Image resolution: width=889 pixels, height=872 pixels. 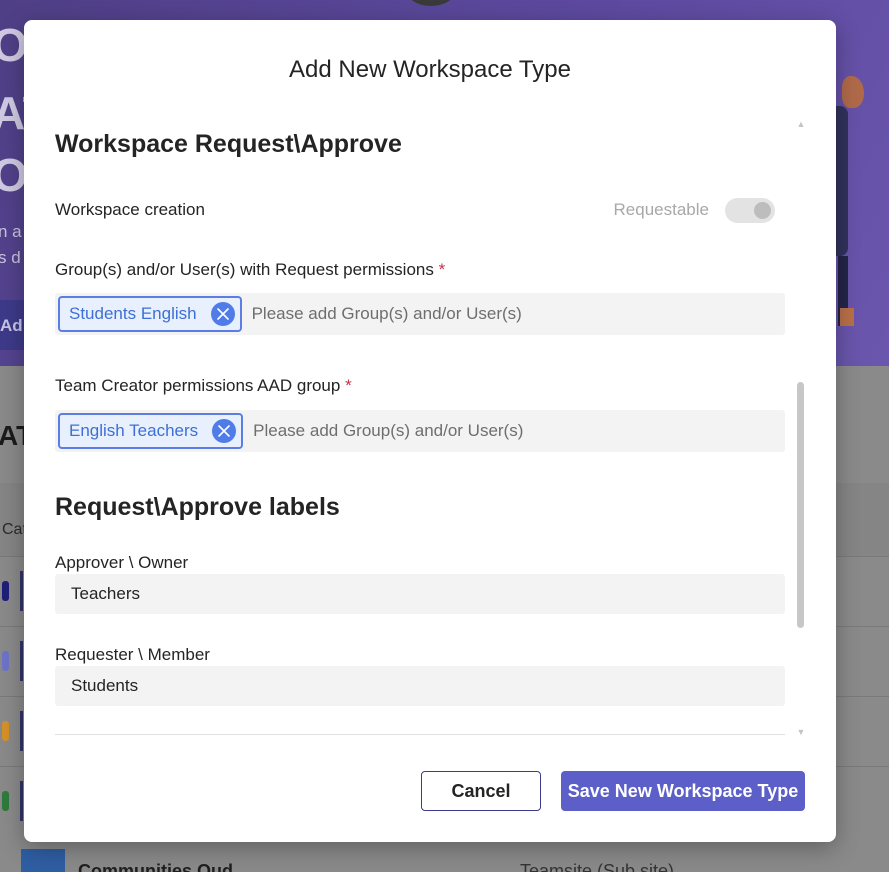 I want to click on team-creator-label-text: Team Creator permissions AAD group, so click(x=198, y=385).